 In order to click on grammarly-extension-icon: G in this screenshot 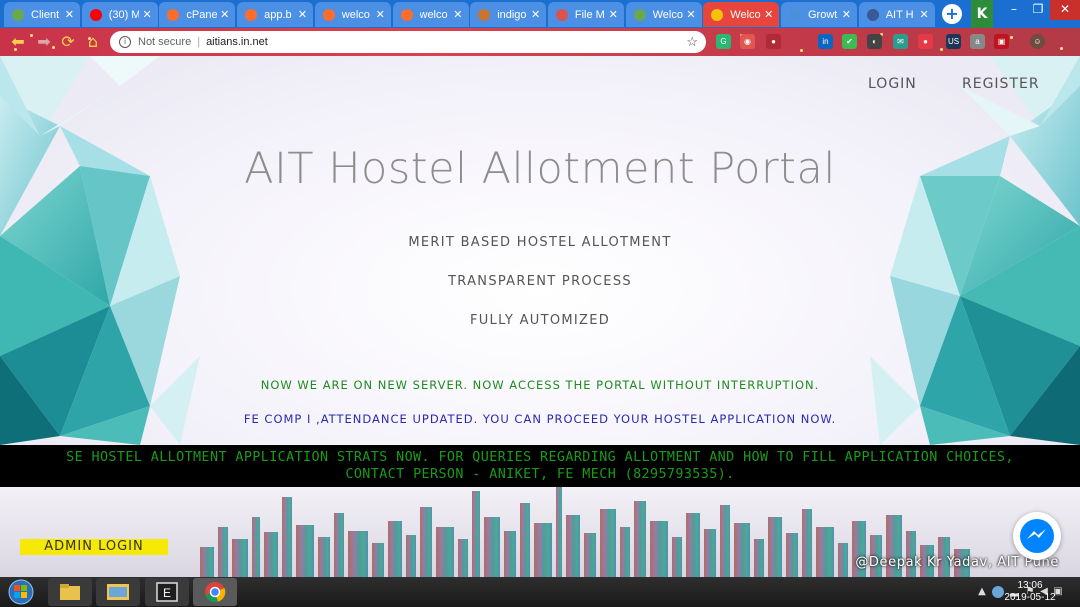, I will do `click(723, 41)`.